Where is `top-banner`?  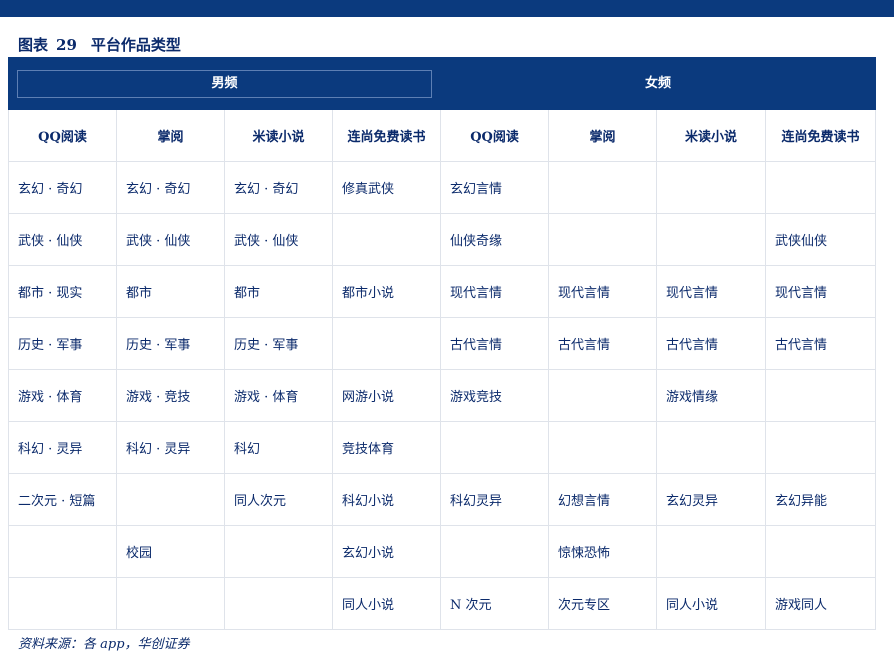 top-banner is located at coordinates (447, 8).